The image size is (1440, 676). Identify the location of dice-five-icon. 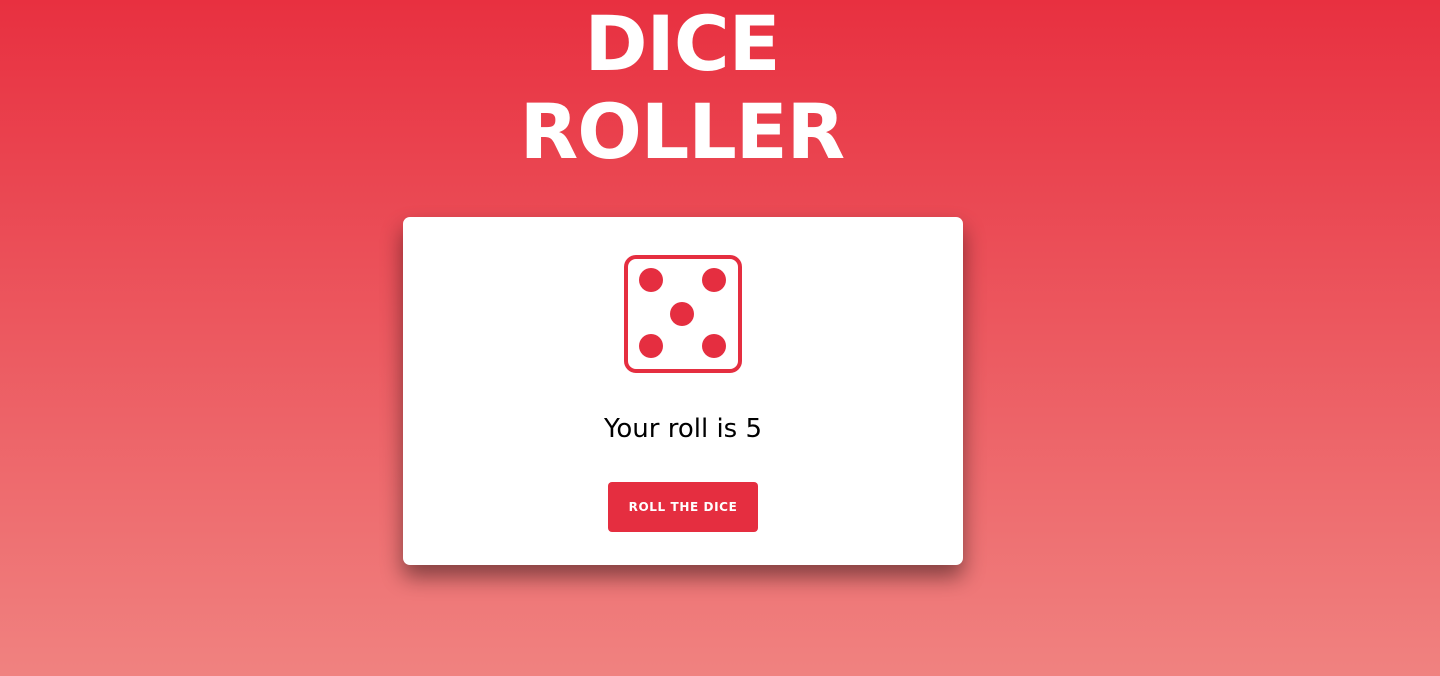
(683, 314).